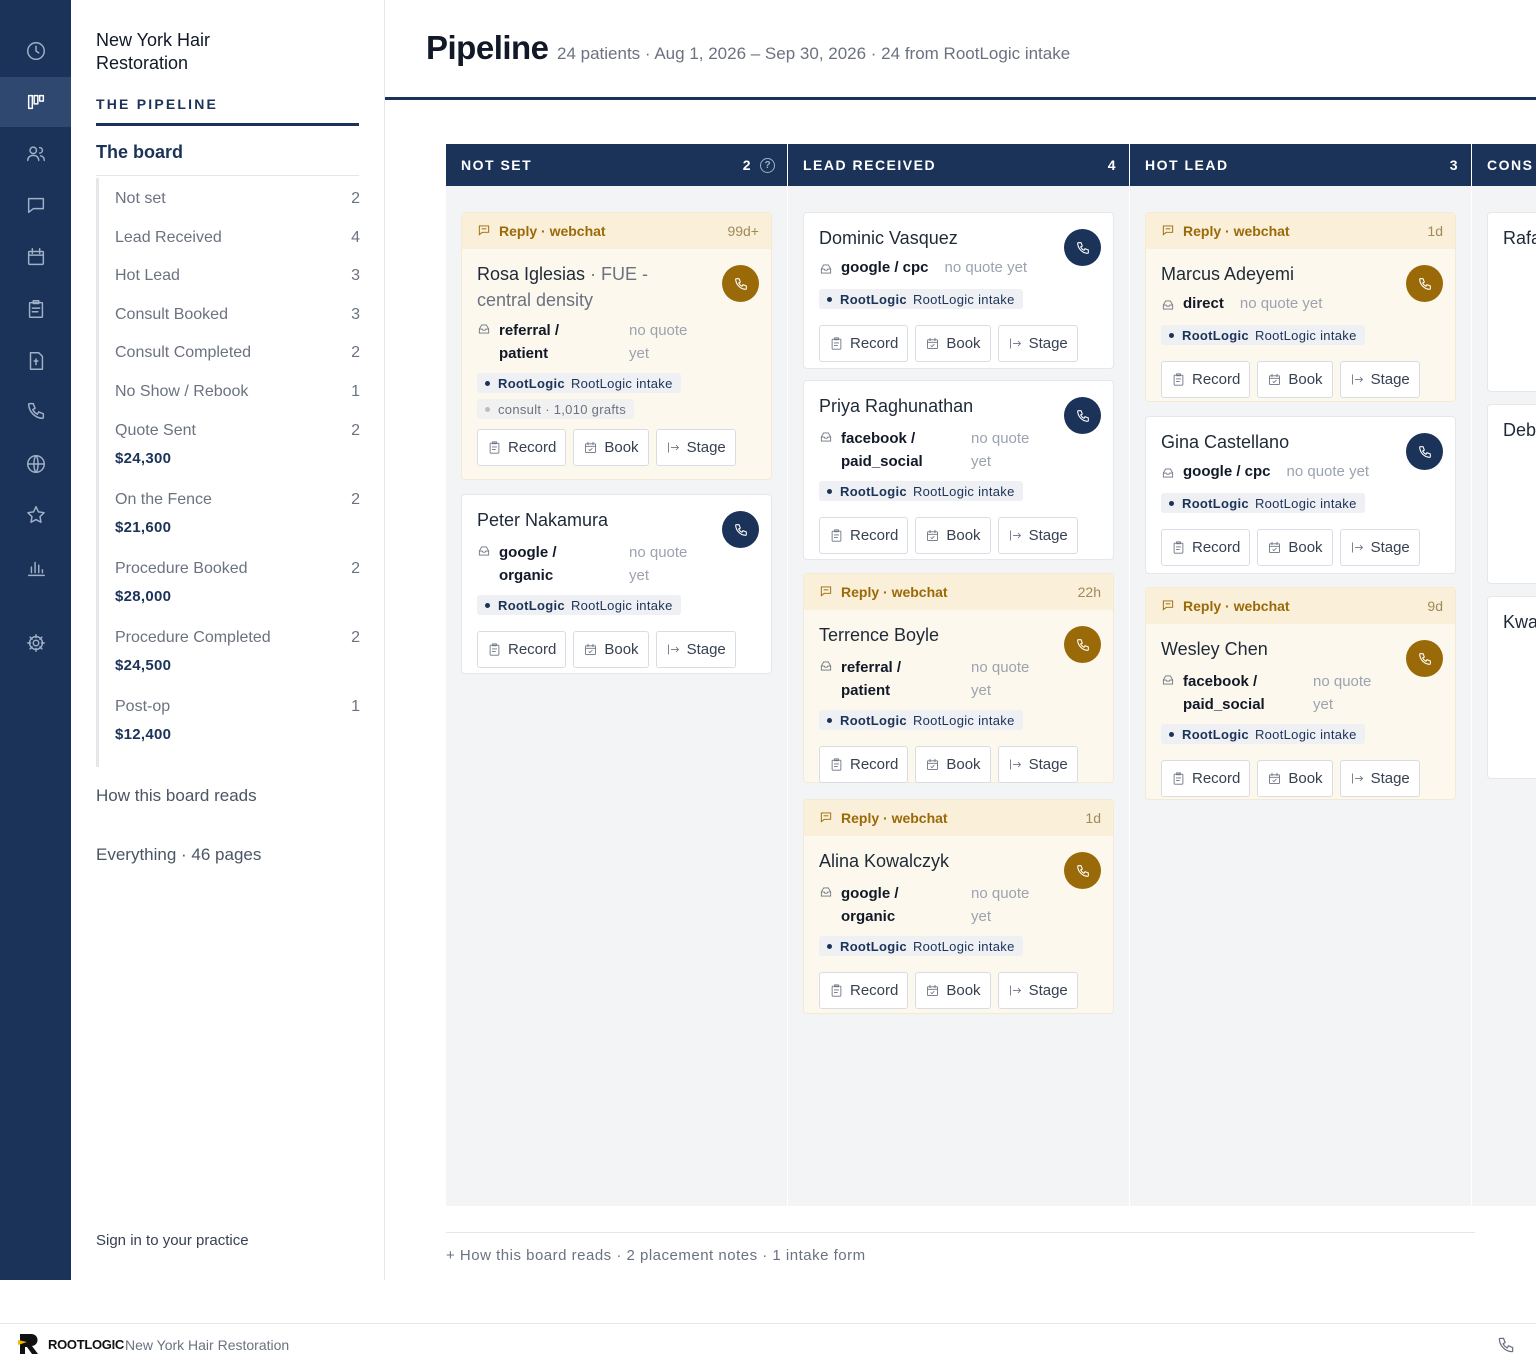 This screenshot has height=1366, width=1536. I want to click on sidebar-stage-item: Lead Received 4, so click(237, 238).